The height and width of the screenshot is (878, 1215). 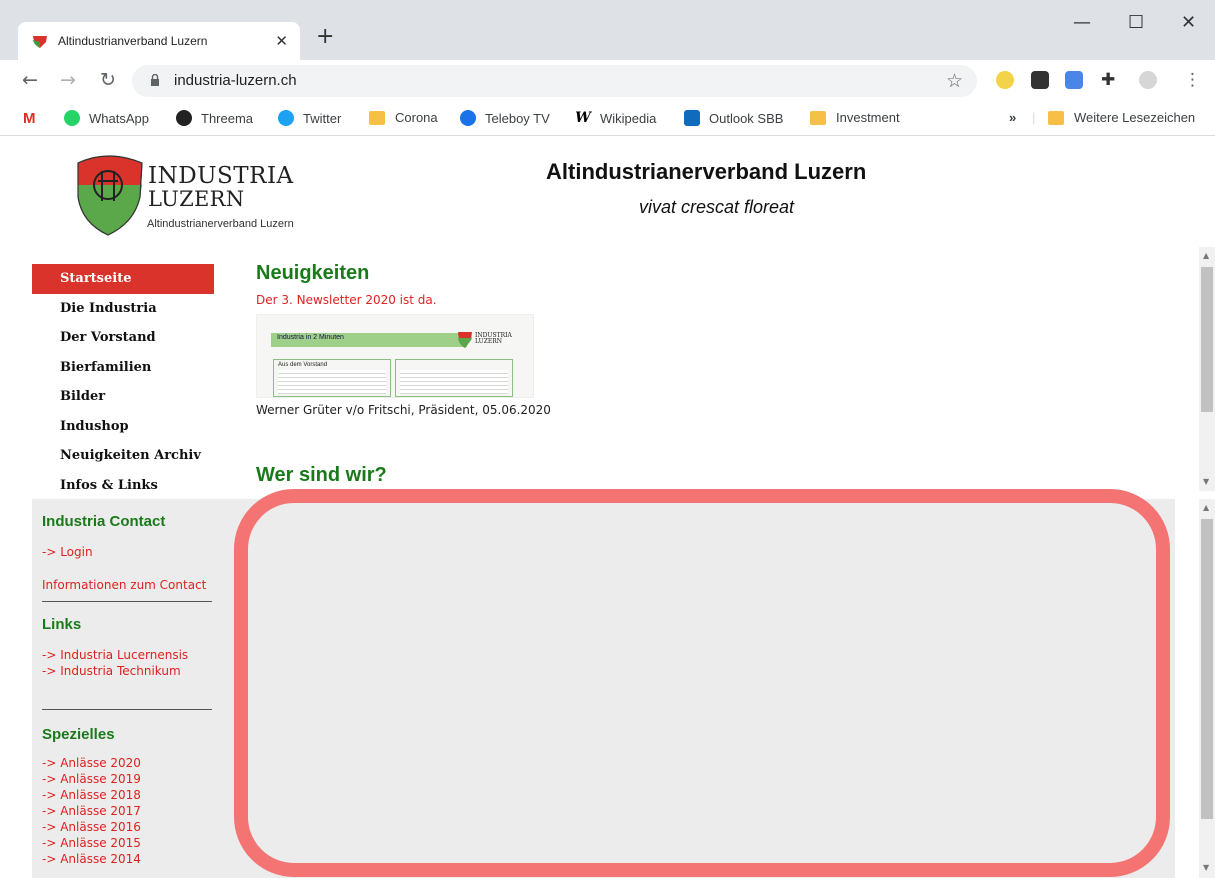 What do you see at coordinates (133, 41) in the screenshot?
I see `tab-title: Altindustrianverband Luzern` at bounding box center [133, 41].